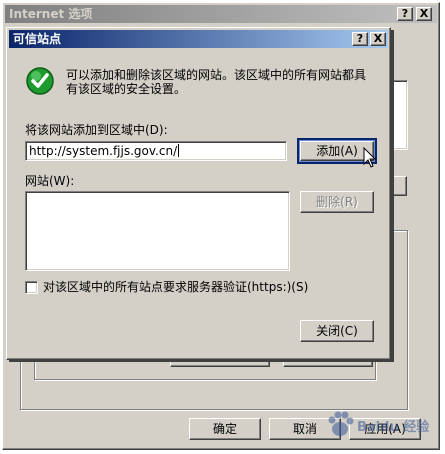  What do you see at coordinates (103, 151) in the screenshot?
I see `url-input-value: http://system.fjjs.gov.cn/` at bounding box center [103, 151].